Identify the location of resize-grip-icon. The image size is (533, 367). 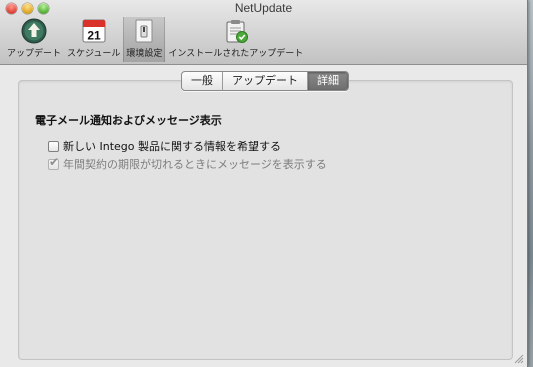
(519, 359).